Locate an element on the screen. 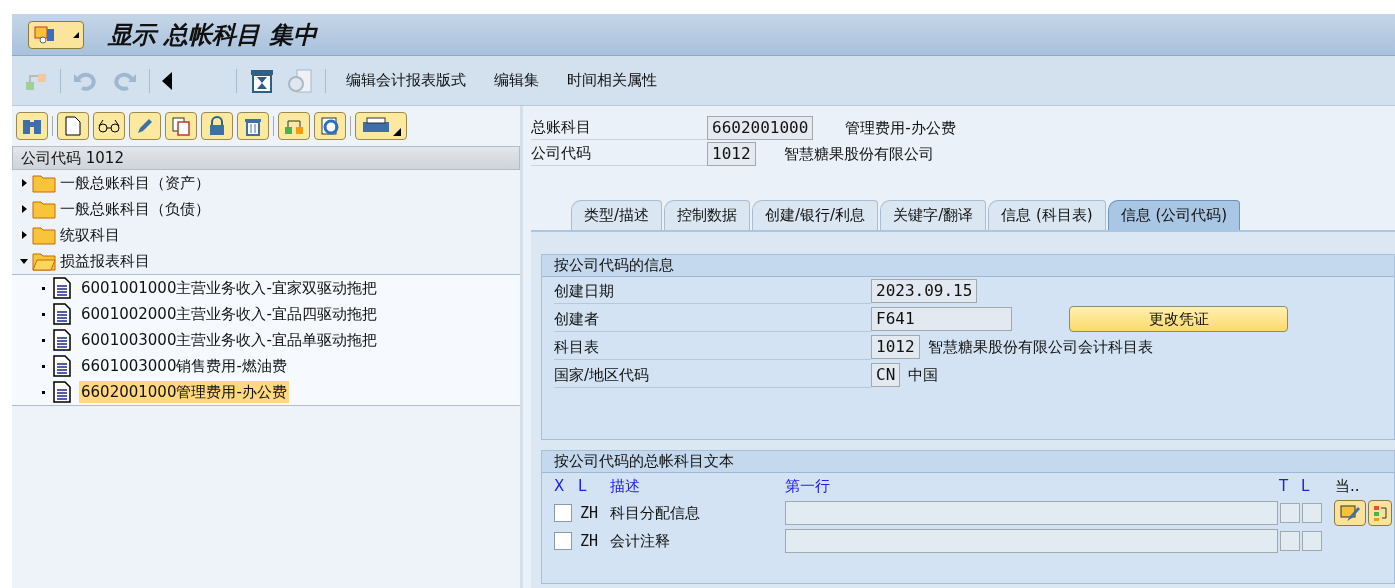  value-field: F641 is located at coordinates (941, 319).